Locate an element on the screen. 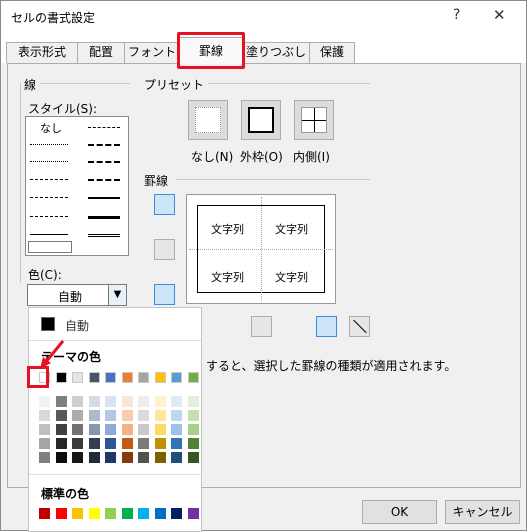 The height and width of the screenshot is (532, 527). border-bottom-button is located at coordinates (164, 294).